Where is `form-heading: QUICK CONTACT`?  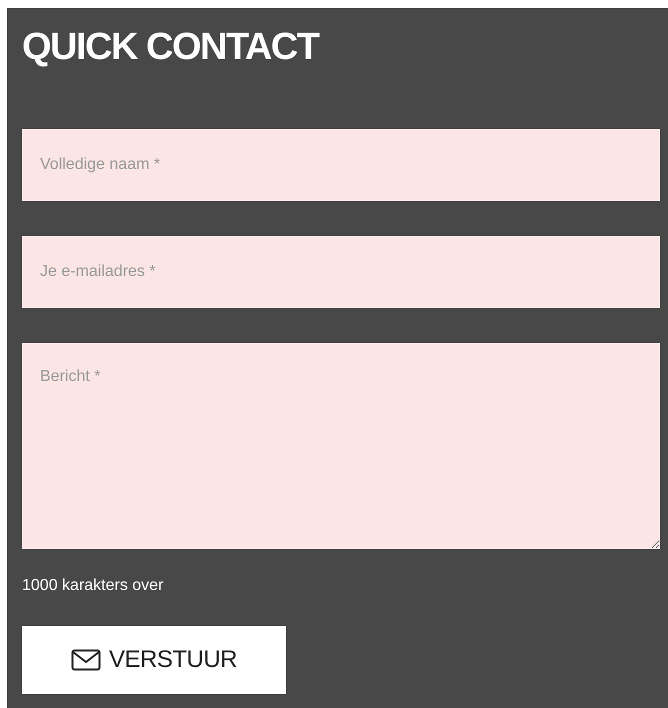 form-heading: QUICK CONTACT is located at coordinates (170, 47).